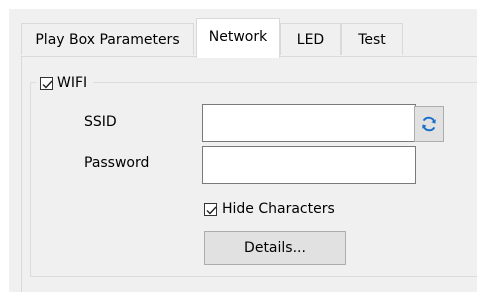 Image resolution: width=477 pixels, height=292 pixels. I want to click on hide-characters-label: Hide Characters, so click(278, 209).